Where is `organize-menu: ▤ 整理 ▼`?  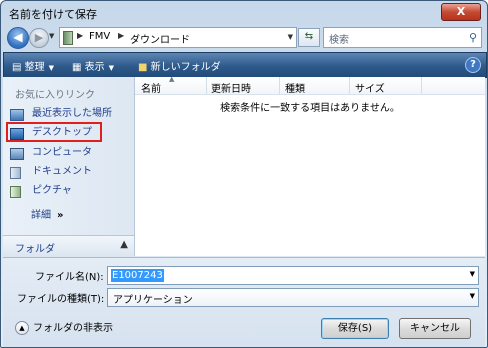 organize-menu: ▤ 整理 ▼ is located at coordinates (33, 65).